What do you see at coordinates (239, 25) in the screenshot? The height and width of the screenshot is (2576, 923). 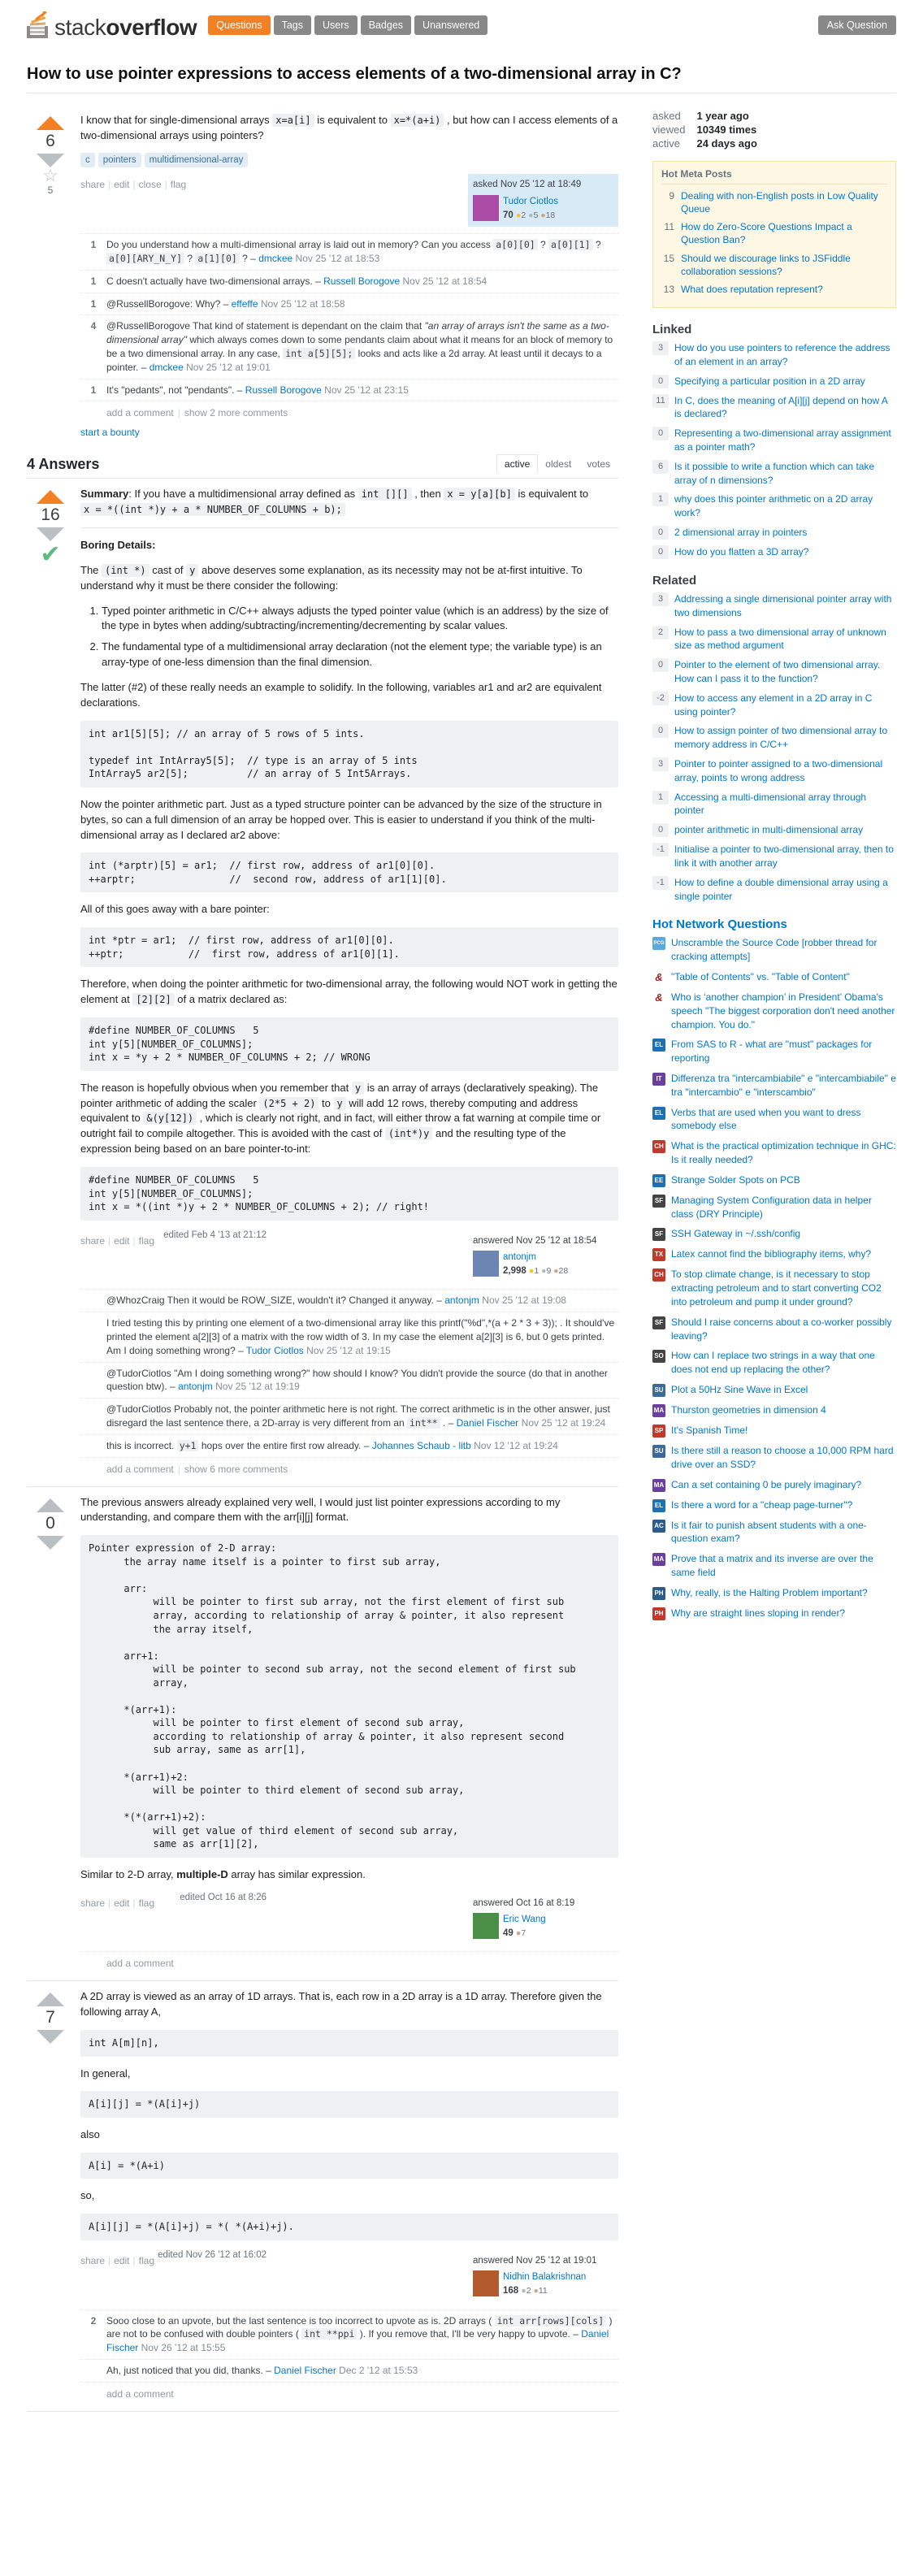 I see `nav-questions: Questions` at bounding box center [239, 25].